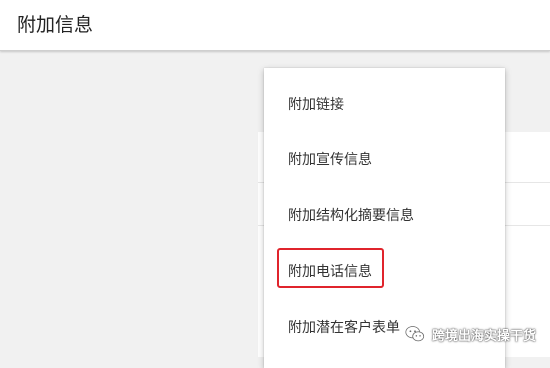 The image size is (550, 368). Describe the element at coordinates (344, 328) in the screenshot. I see `menu-item-label: 附加潜在客户表单` at that location.